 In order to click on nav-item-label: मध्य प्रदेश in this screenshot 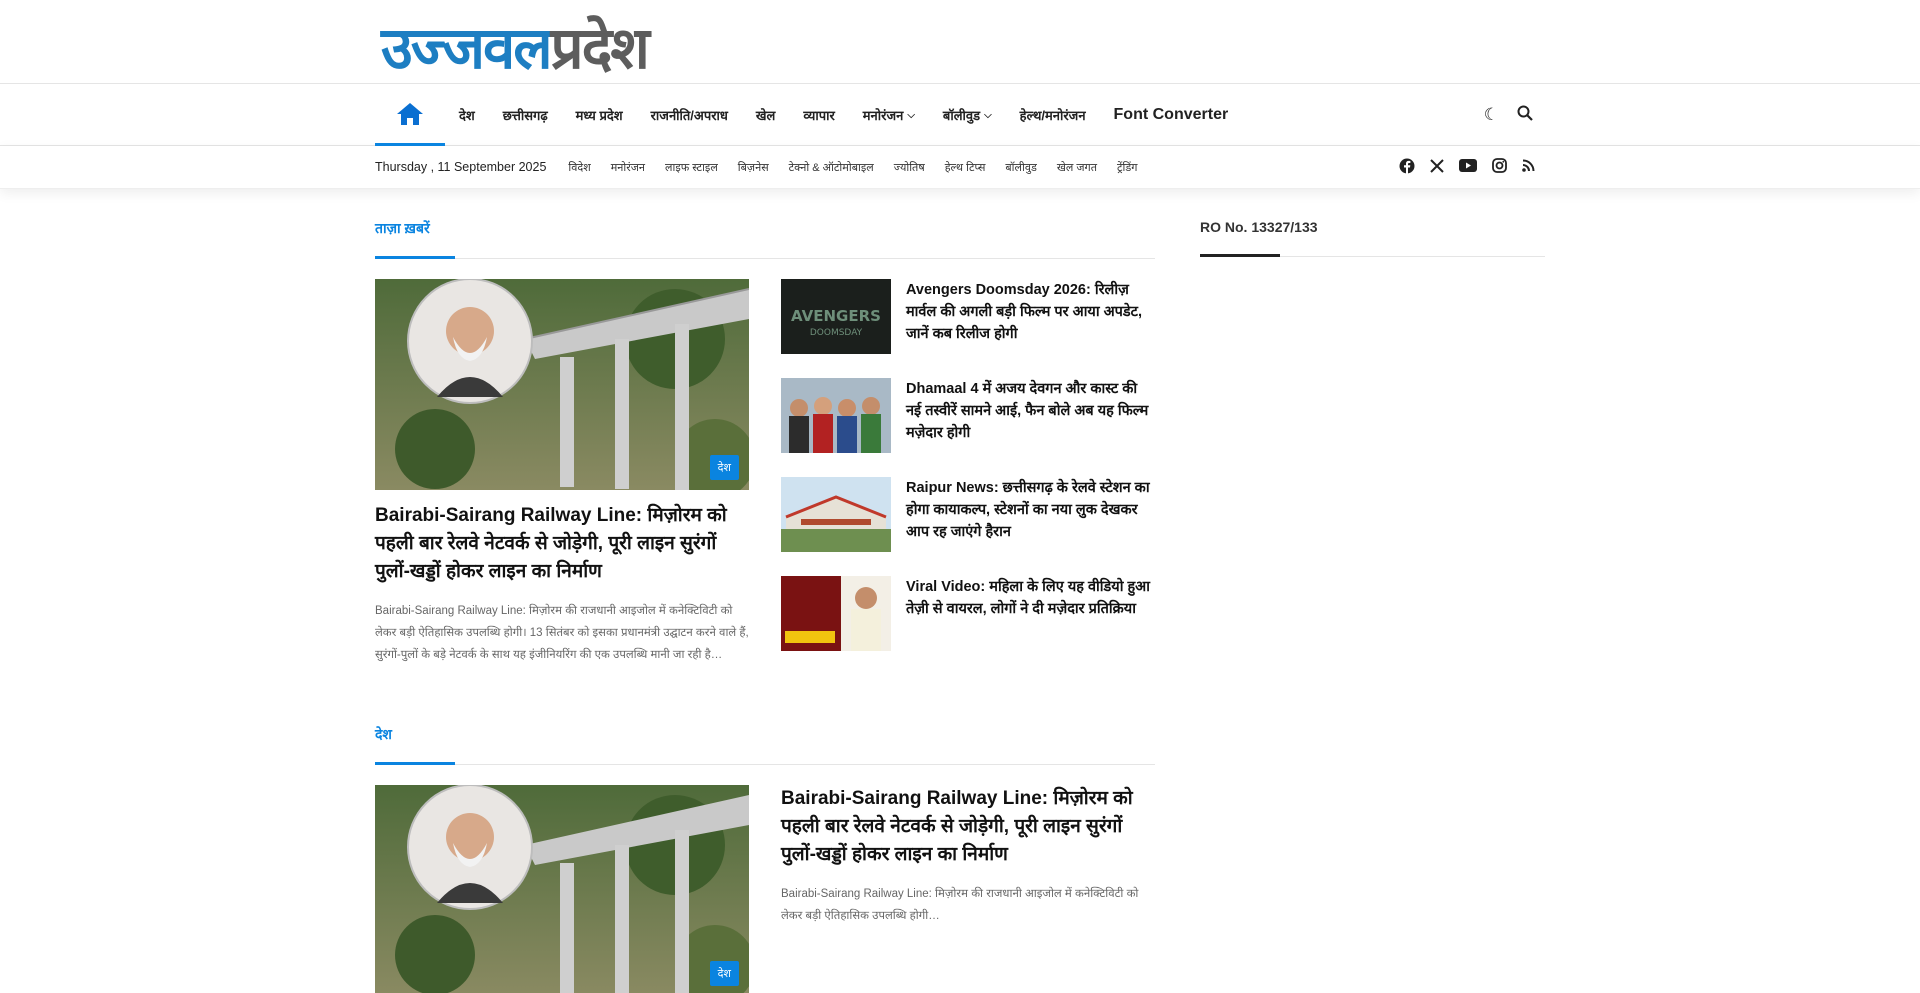, I will do `click(599, 115)`.